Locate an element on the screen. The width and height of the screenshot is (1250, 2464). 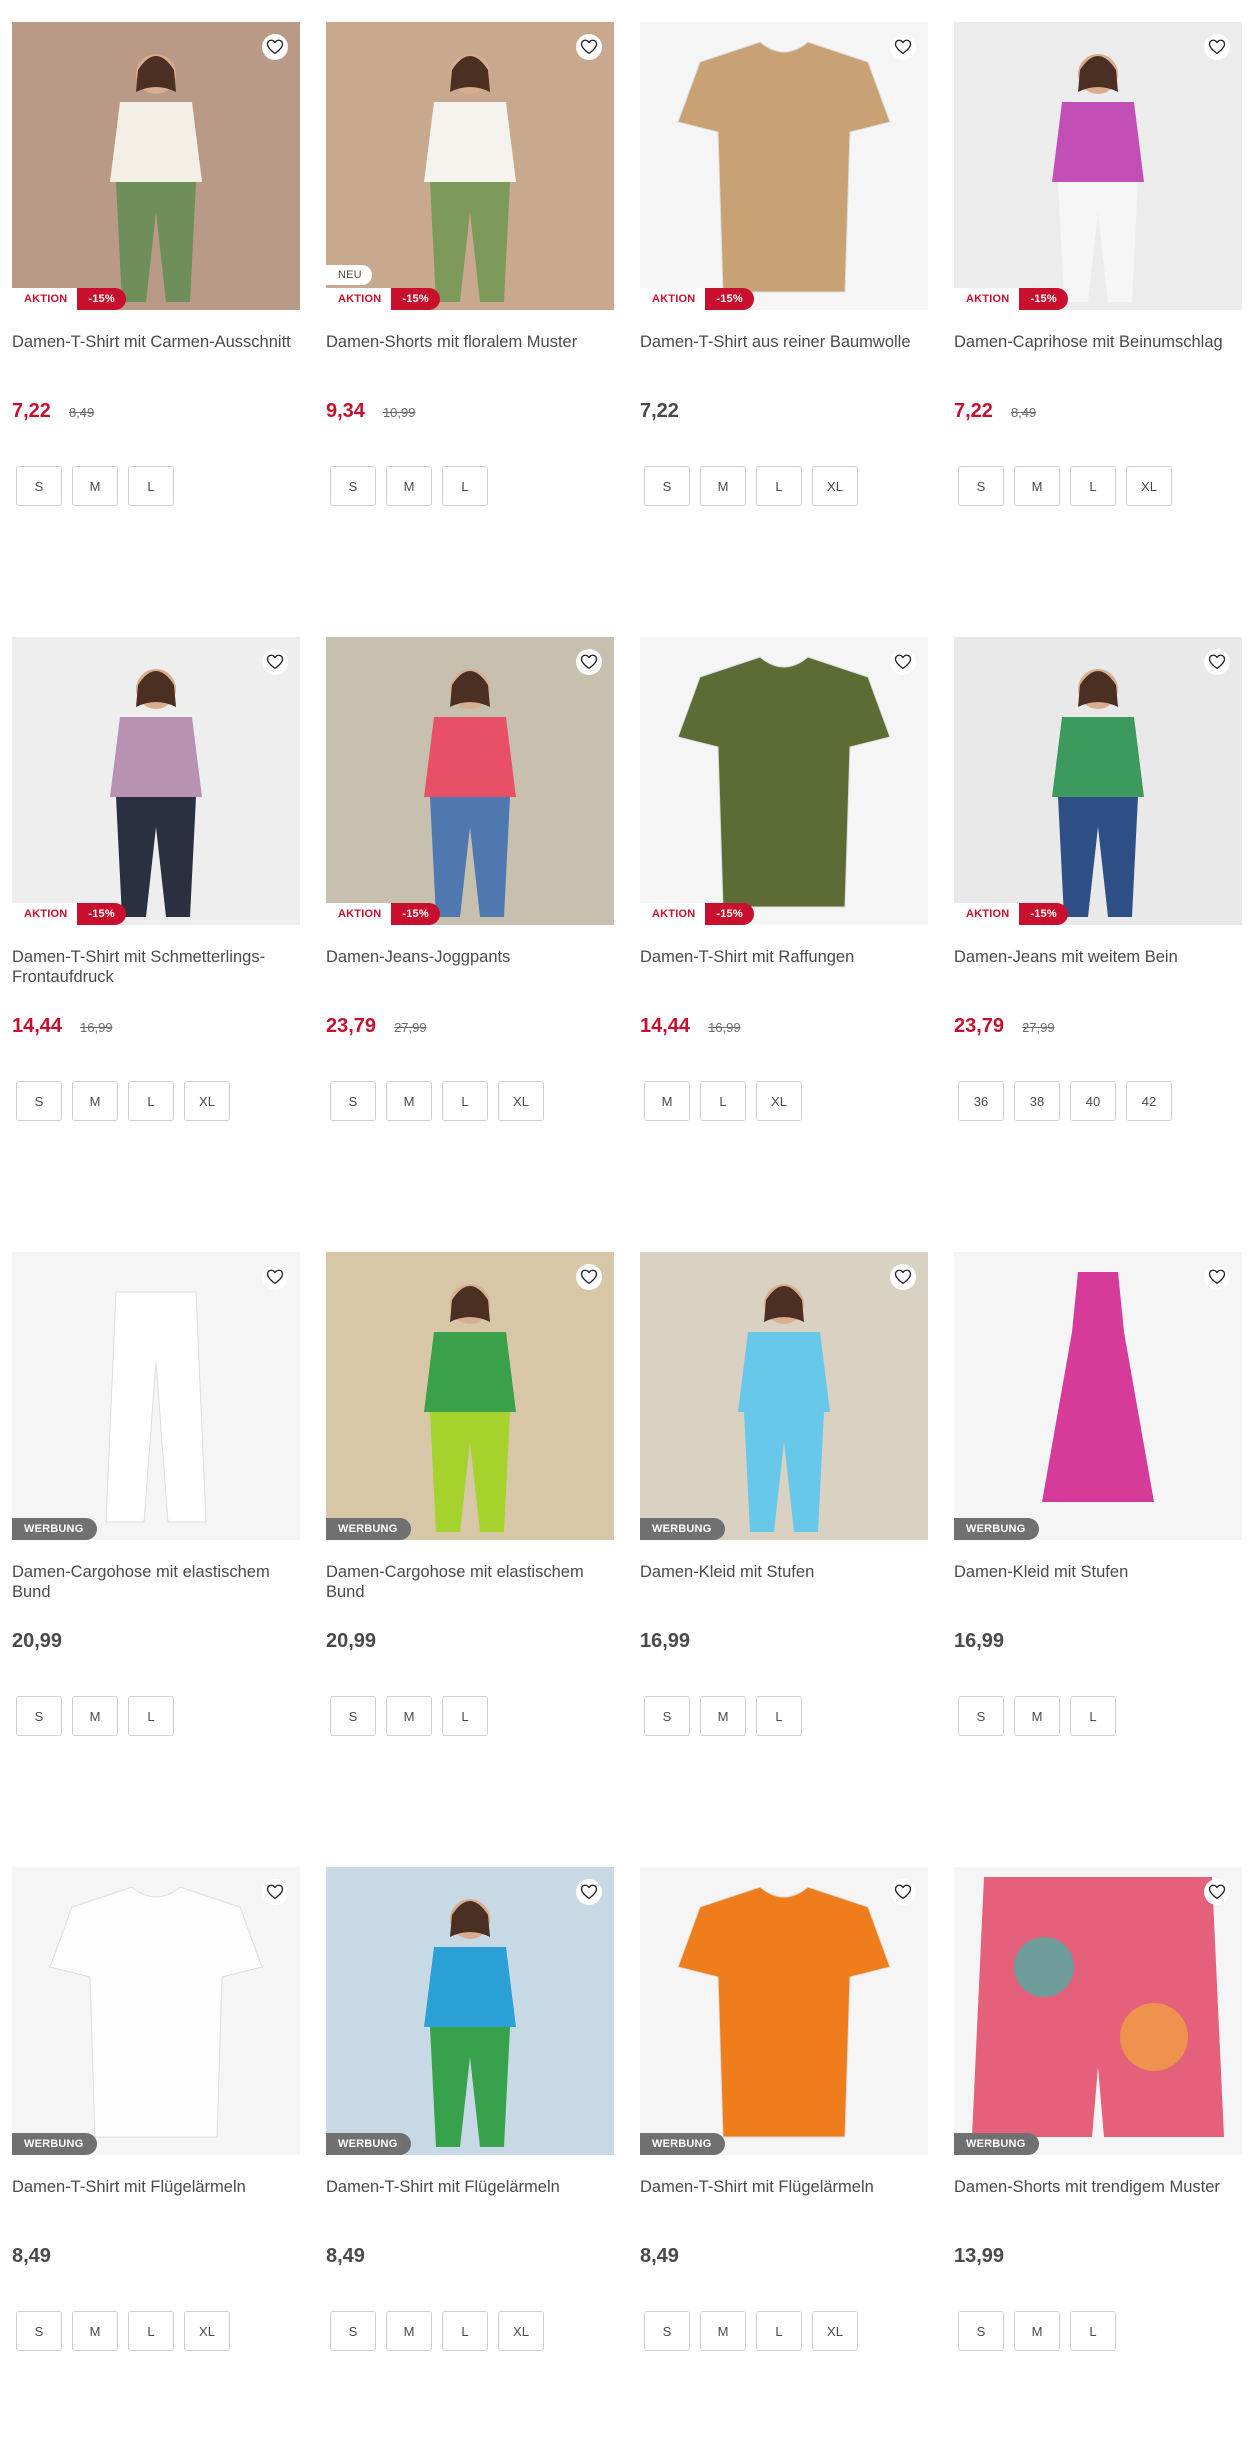
product-title: Damen-Caprihose mit Beinumschlag is located at coordinates (1098, 352).